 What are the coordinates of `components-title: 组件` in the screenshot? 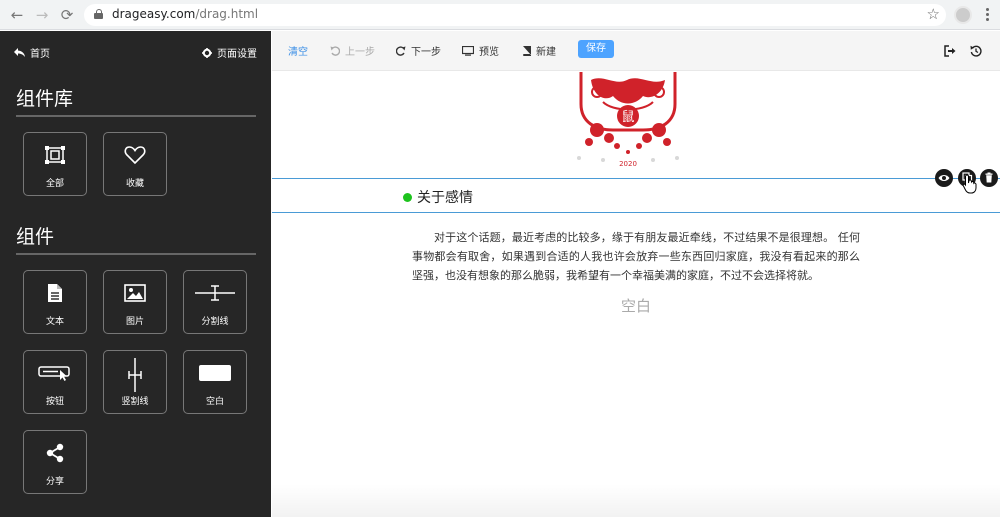 It's located at (35, 237).